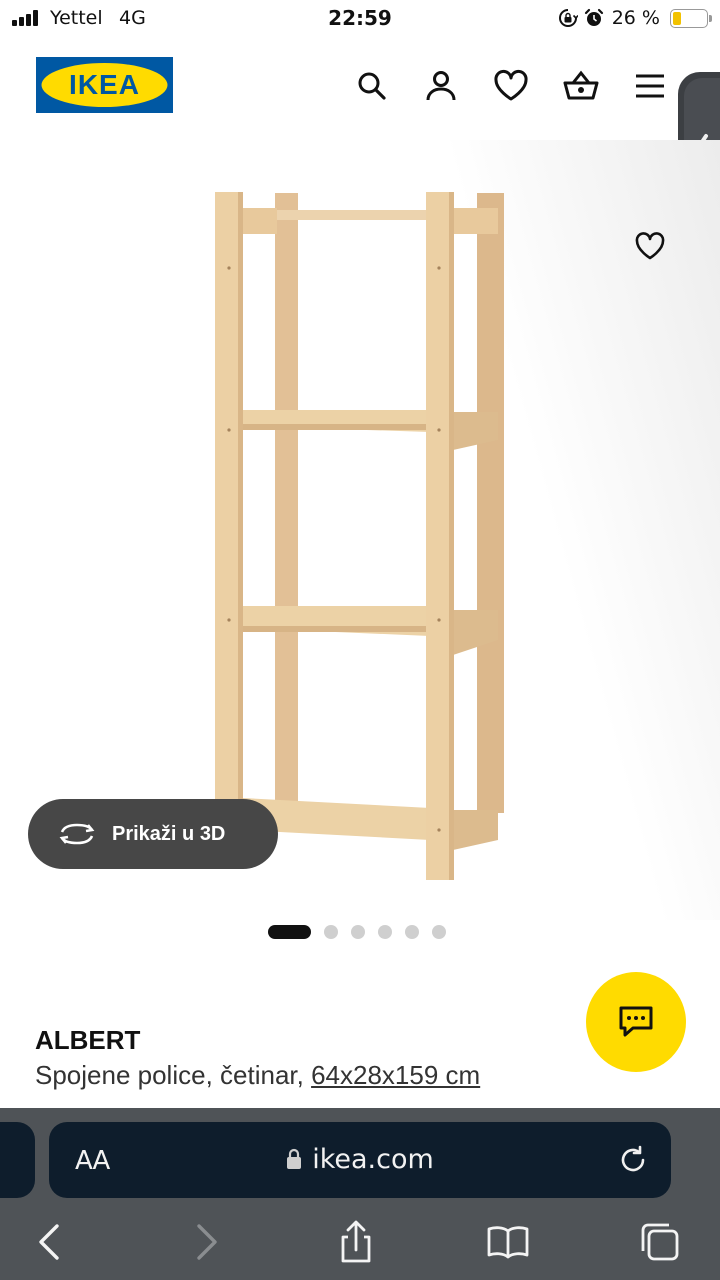 Image resolution: width=720 pixels, height=1280 pixels. I want to click on url-field: ikea.com, so click(360, 1159).